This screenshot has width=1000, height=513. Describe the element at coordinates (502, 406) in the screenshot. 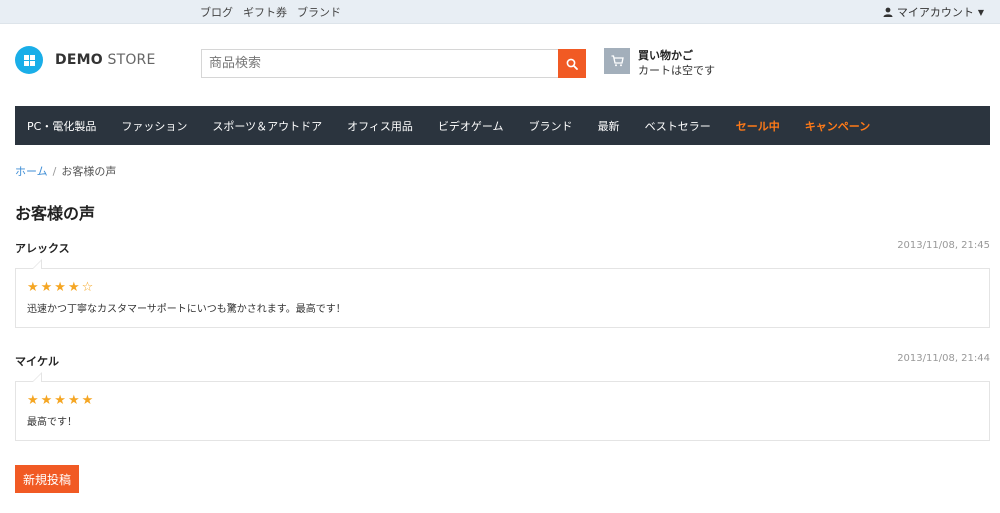

I see `review-box: ★★★★★ 最高です！` at that location.